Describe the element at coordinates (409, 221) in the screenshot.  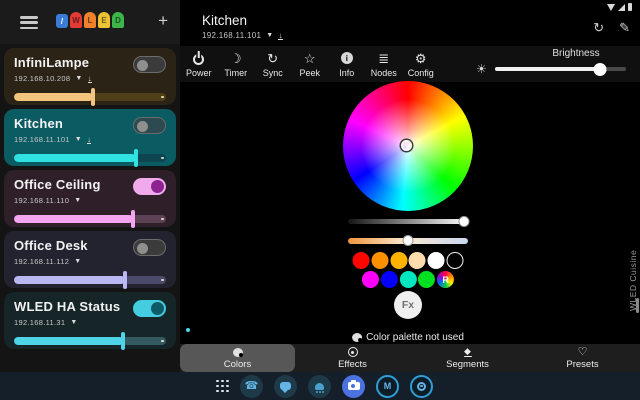
I see `value-slider` at that location.